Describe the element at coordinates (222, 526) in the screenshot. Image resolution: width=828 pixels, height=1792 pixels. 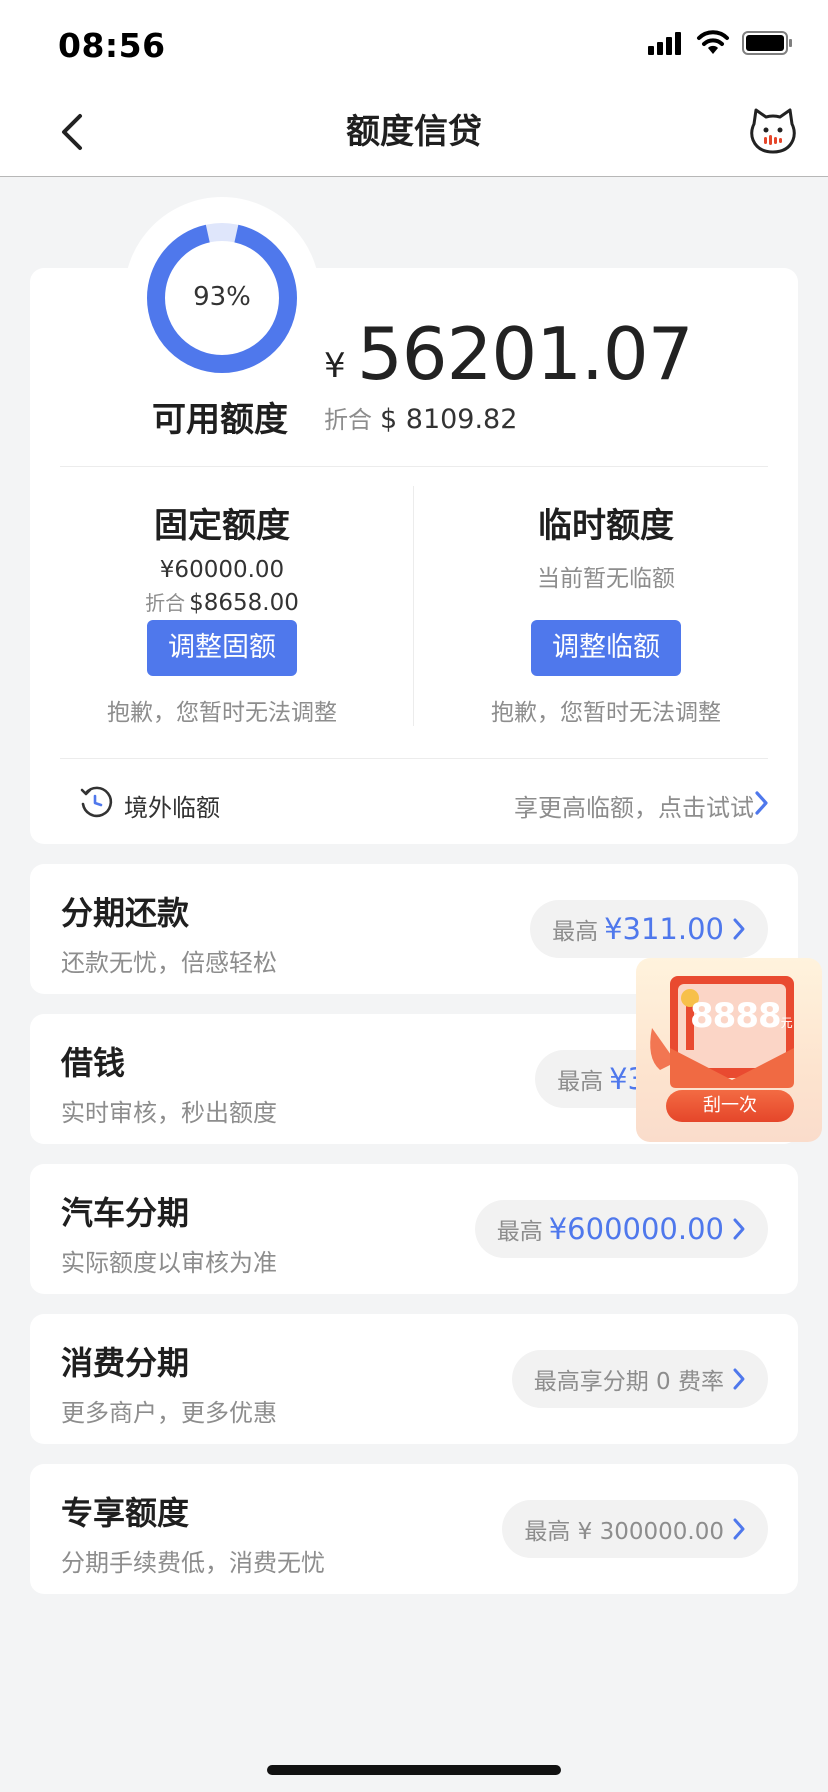
I see `fixed-credit-title: 固定额度` at that location.